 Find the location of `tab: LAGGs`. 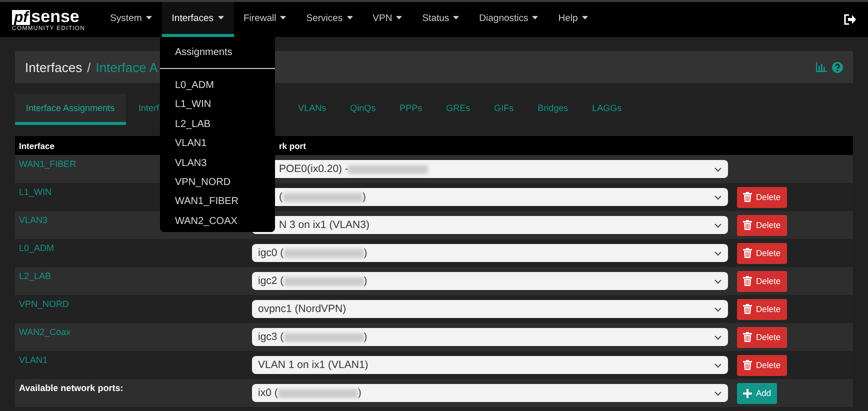

tab: LAGGs is located at coordinates (607, 109).